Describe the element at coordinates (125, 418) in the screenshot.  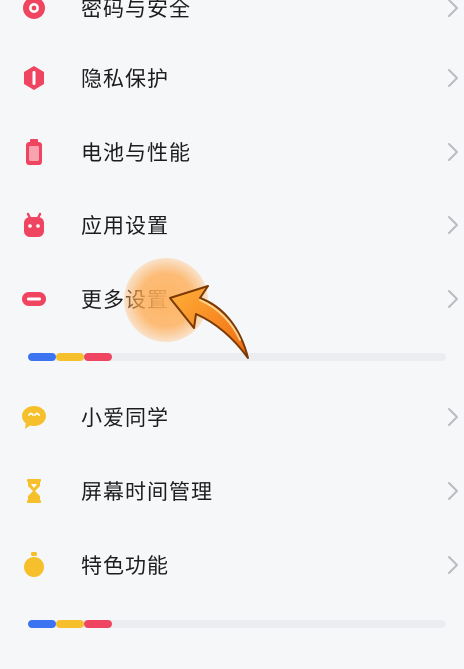
I see `settings-item-label: 小爱同学` at that location.